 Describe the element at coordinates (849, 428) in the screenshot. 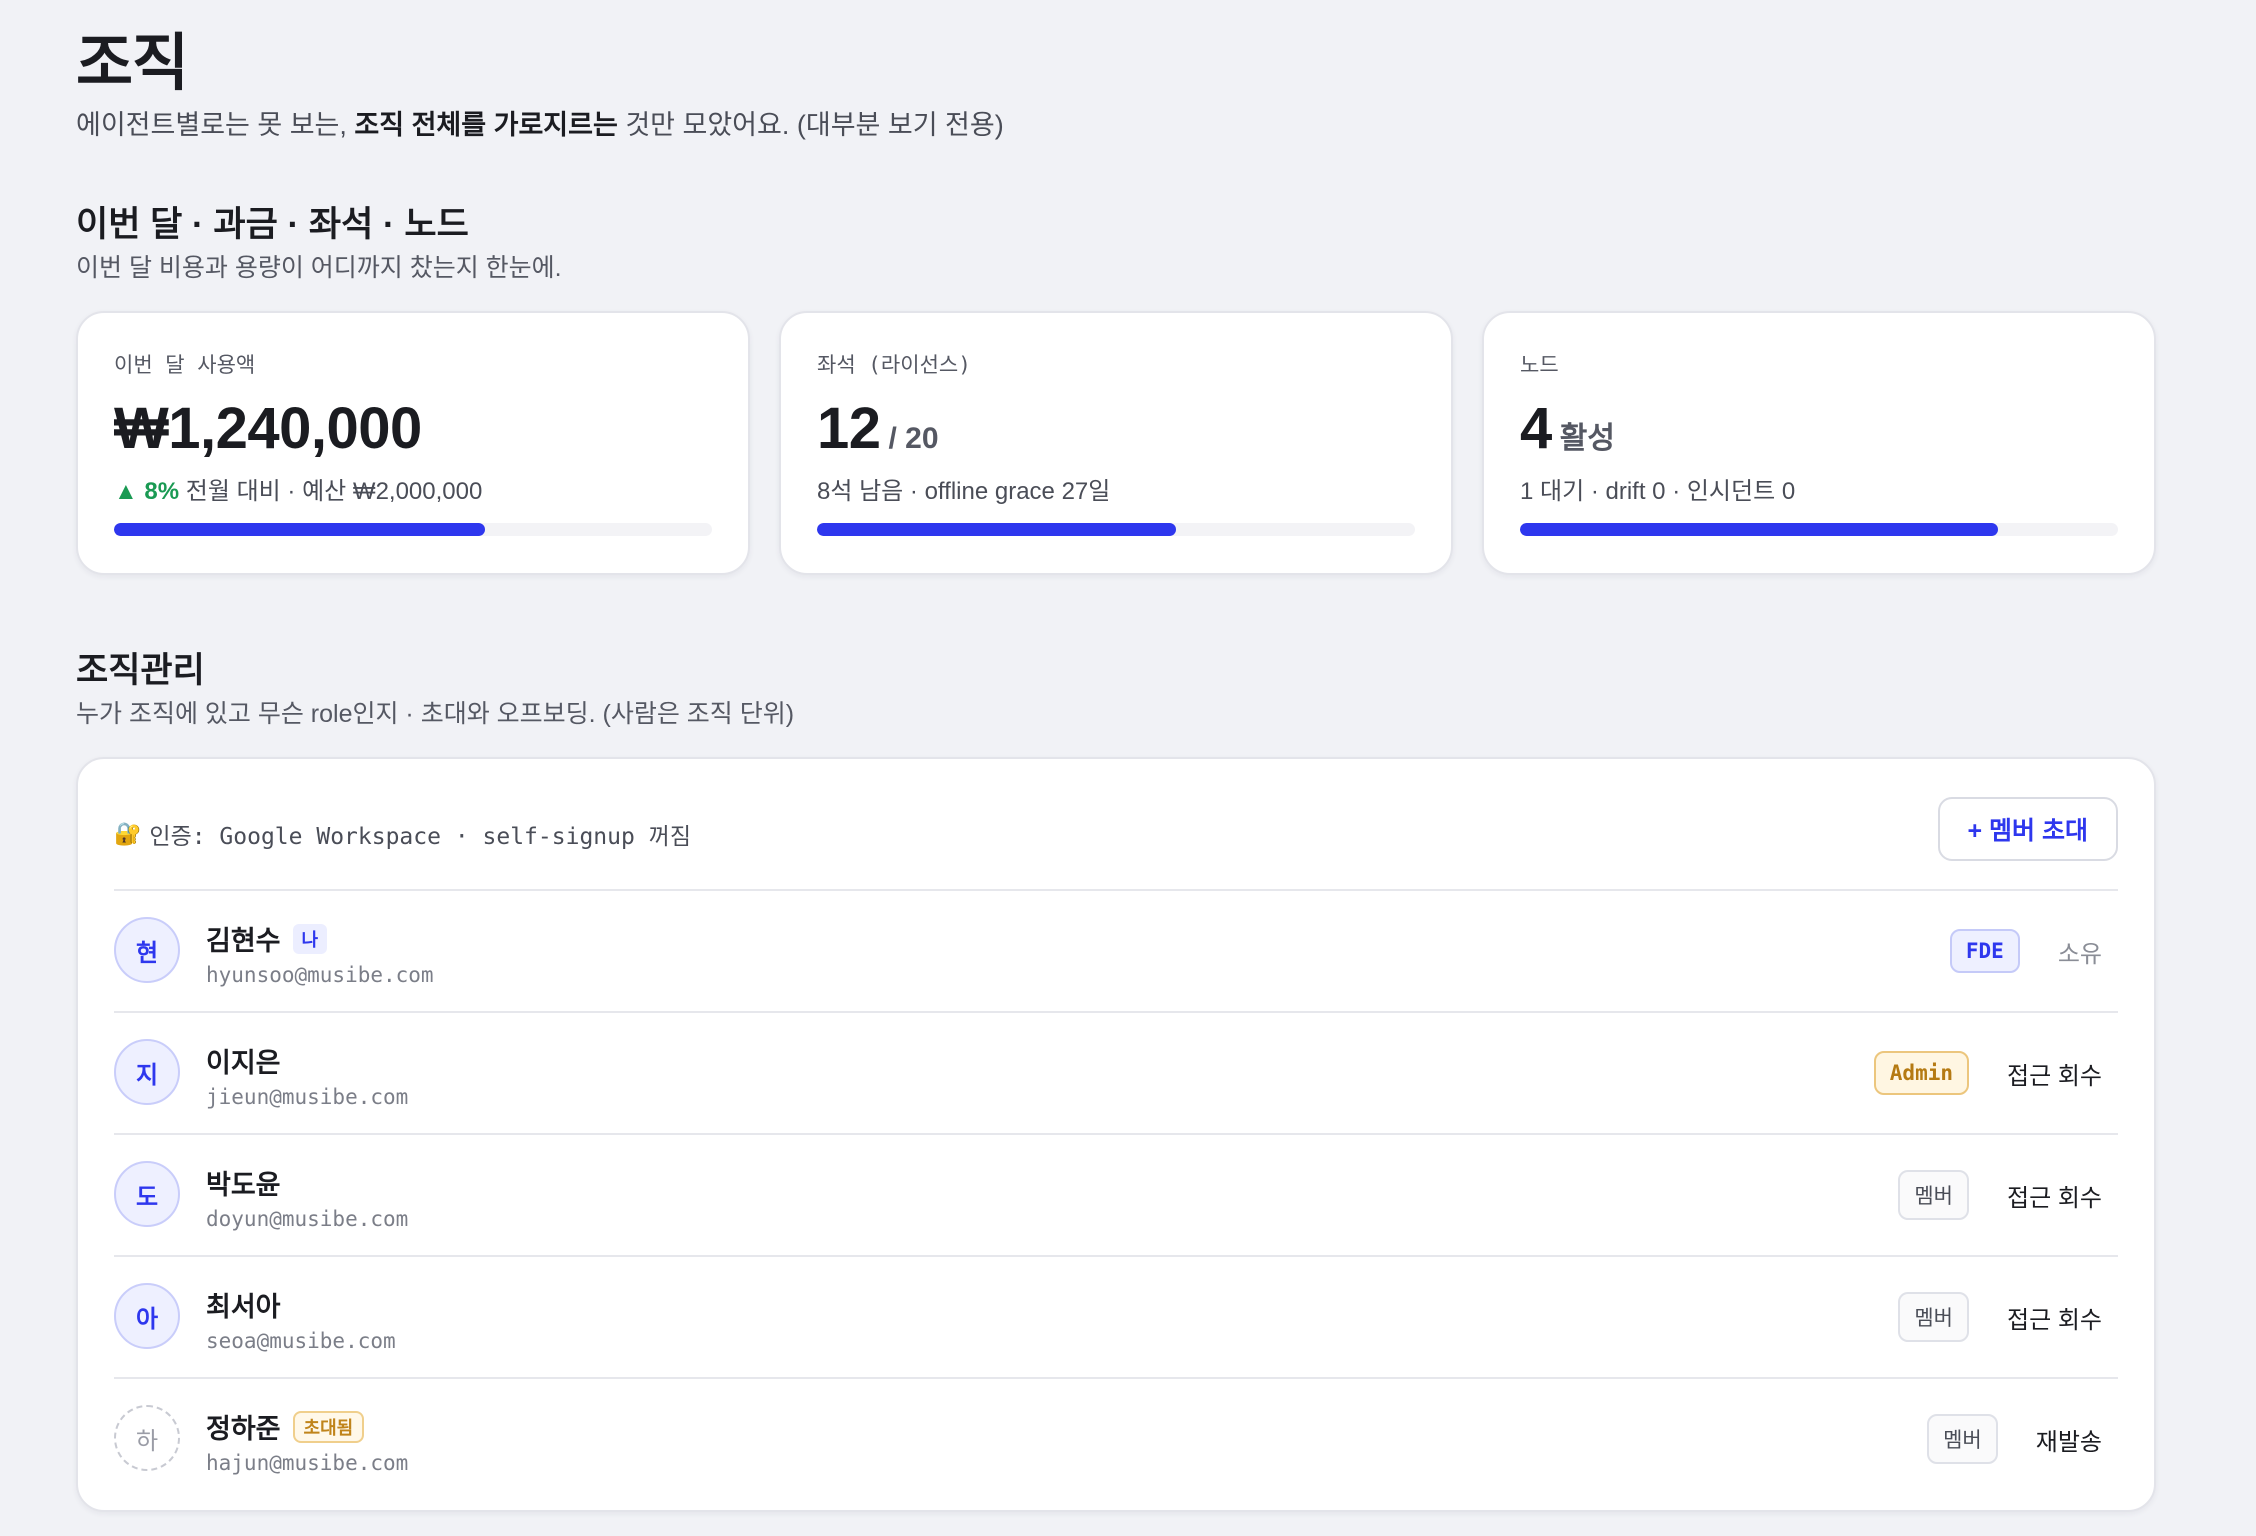

I see `stat-value: 12` at that location.